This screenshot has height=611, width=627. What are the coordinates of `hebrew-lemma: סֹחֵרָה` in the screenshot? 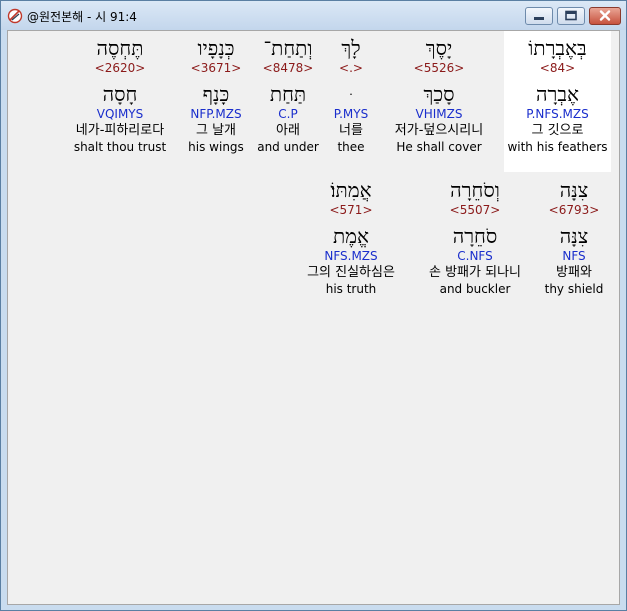 It's located at (475, 236).